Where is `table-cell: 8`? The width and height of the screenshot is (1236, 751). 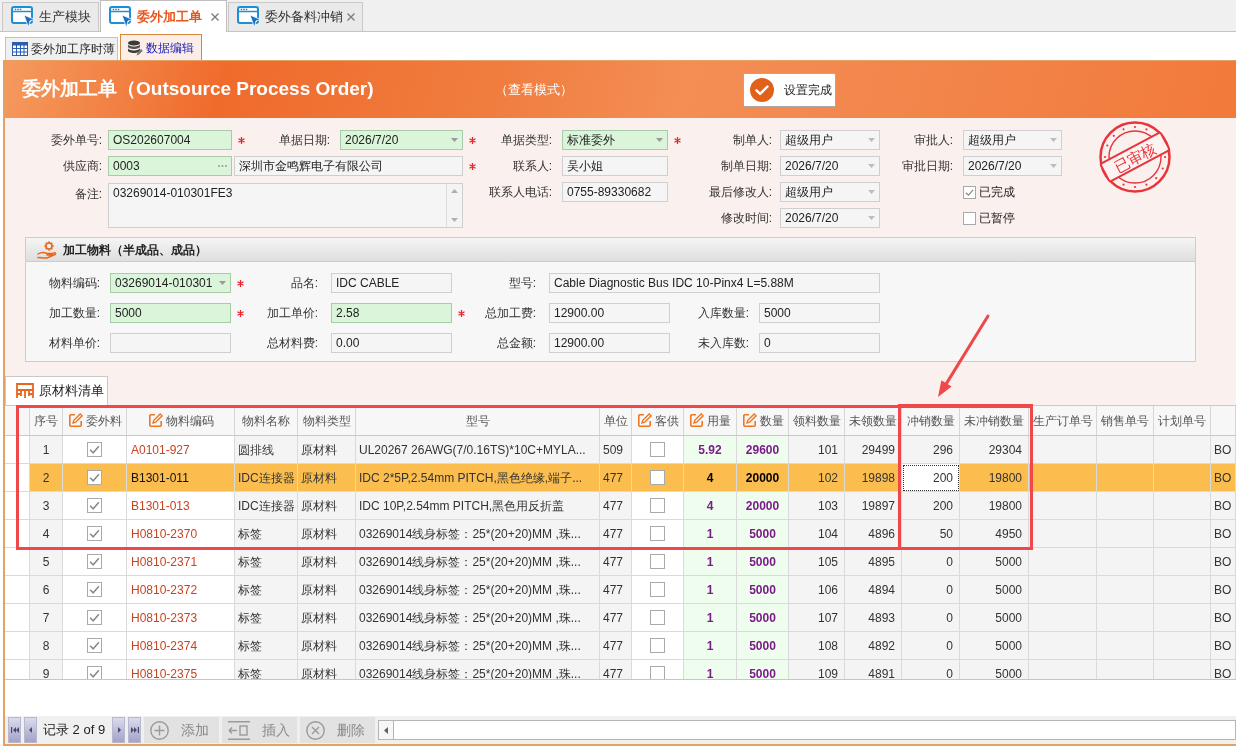
table-cell: 8 is located at coordinates (46, 646).